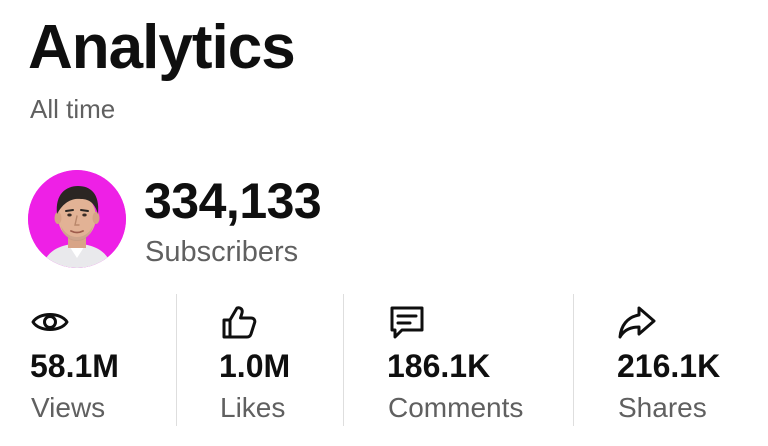 This screenshot has height=446, width=768. Describe the element at coordinates (74, 366) in the screenshot. I see `stat-value: 58.1M` at that location.